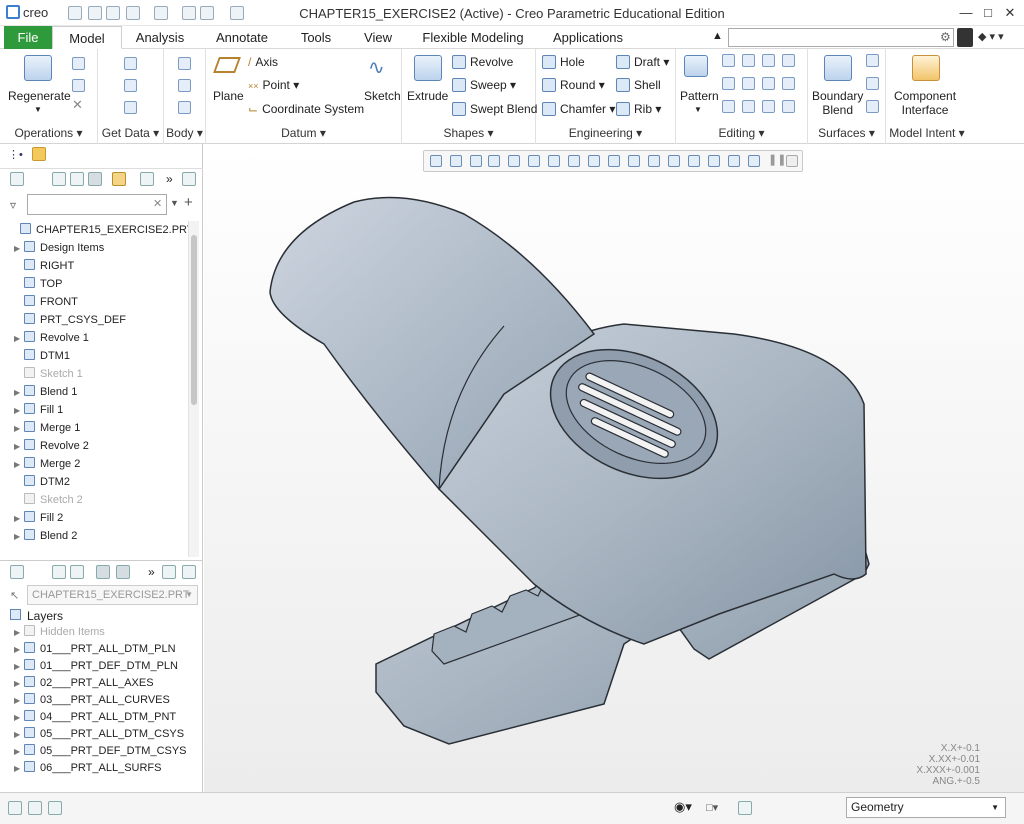  I want to click on model-tree-item: ▶ Fill 2, so click(38, 518).